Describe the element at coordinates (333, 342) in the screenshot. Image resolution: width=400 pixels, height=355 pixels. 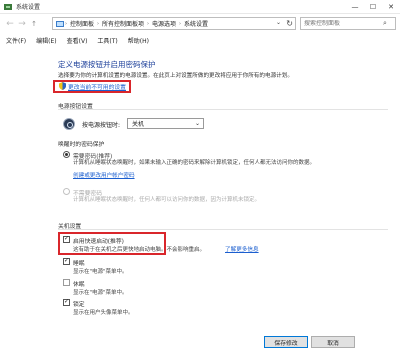
I see `cancel-button: 取消` at that location.